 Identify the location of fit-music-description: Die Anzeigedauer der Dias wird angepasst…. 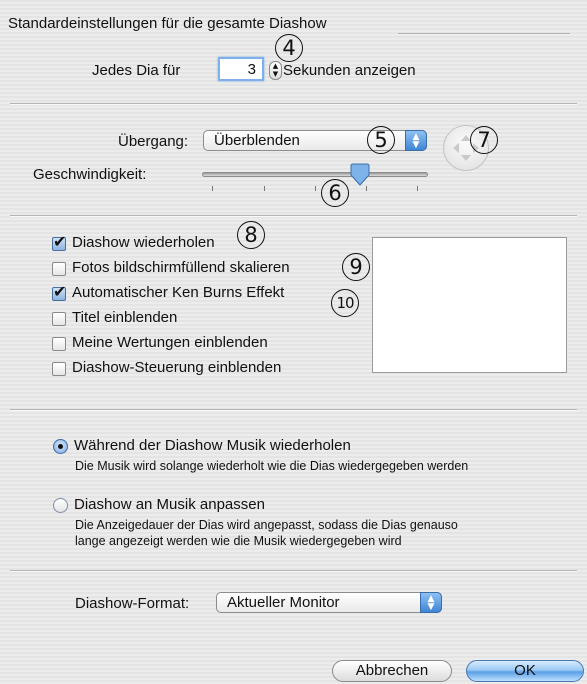
(266, 525).